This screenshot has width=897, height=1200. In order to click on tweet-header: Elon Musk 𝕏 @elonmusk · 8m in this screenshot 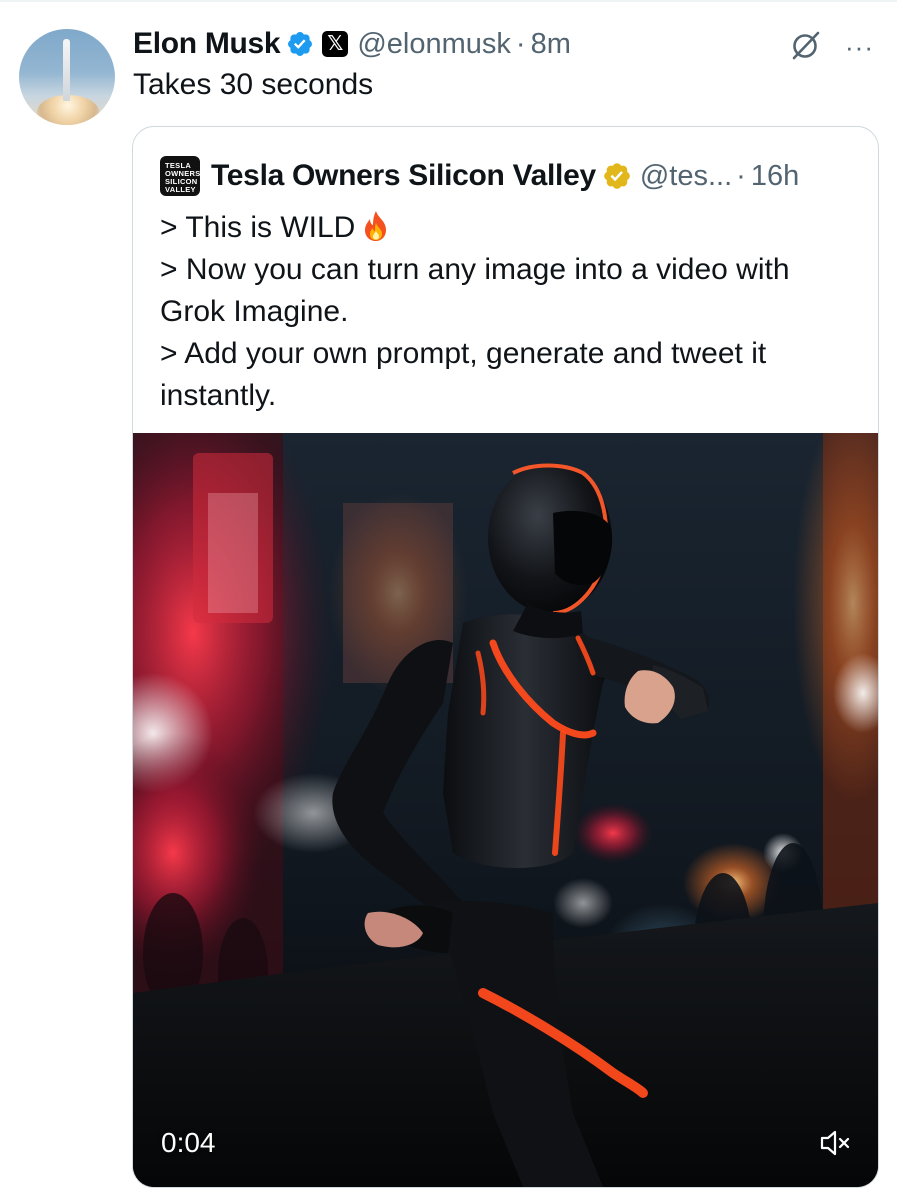, I will do `click(352, 44)`.